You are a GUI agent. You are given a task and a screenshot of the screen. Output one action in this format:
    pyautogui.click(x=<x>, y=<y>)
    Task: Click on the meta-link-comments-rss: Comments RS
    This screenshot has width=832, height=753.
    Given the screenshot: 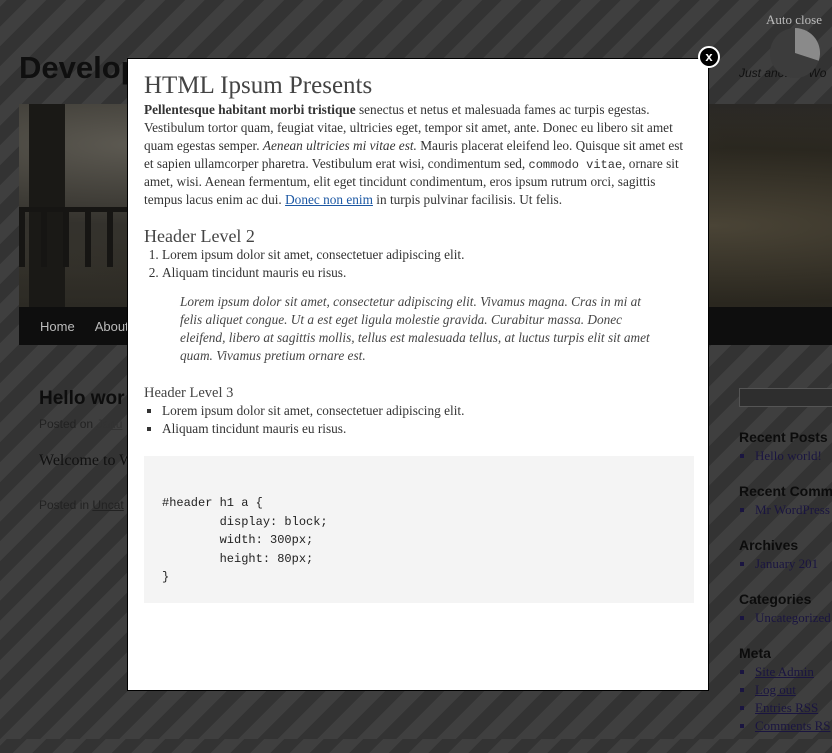 What is the action you would take?
    pyautogui.click(x=793, y=726)
    